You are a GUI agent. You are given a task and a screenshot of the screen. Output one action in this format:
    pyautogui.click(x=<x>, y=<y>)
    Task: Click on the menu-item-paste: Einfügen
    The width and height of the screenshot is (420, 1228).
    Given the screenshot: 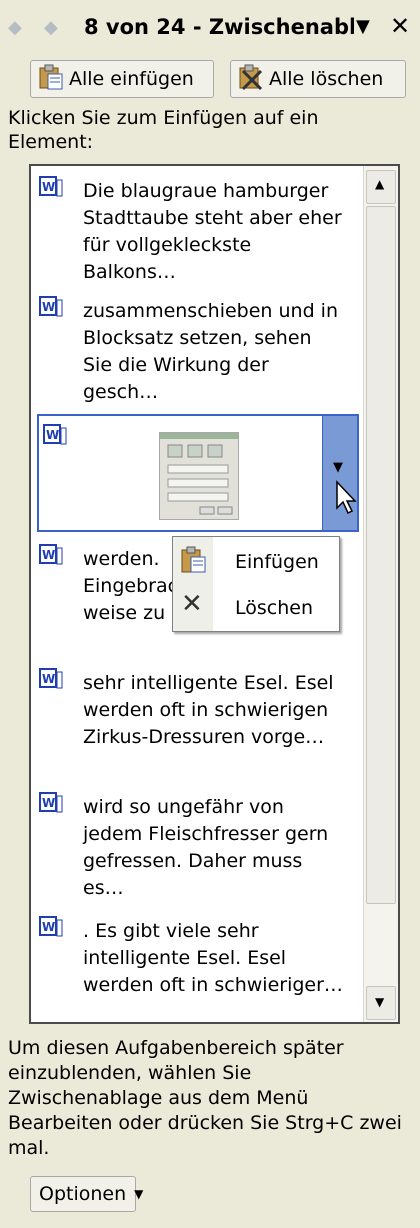 What is the action you would take?
    pyautogui.click(x=256, y=561)
    